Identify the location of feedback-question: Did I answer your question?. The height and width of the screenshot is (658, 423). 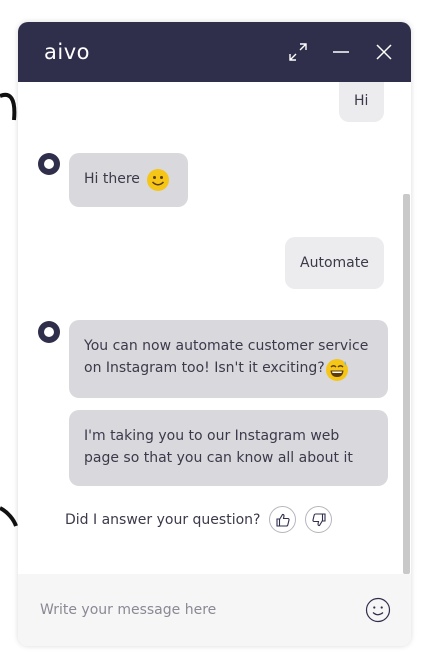
(163, 519).